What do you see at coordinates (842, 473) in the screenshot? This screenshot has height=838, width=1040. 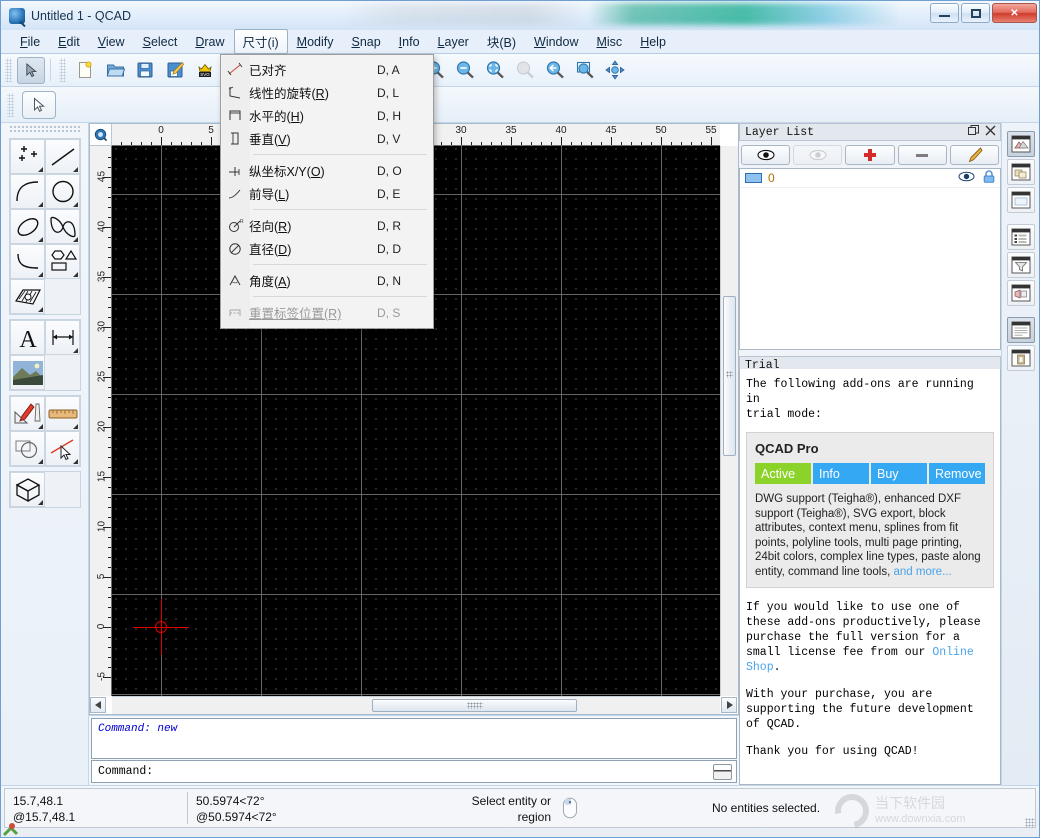 I see `addon-info-button: Info` at bounding box center [842, 473].